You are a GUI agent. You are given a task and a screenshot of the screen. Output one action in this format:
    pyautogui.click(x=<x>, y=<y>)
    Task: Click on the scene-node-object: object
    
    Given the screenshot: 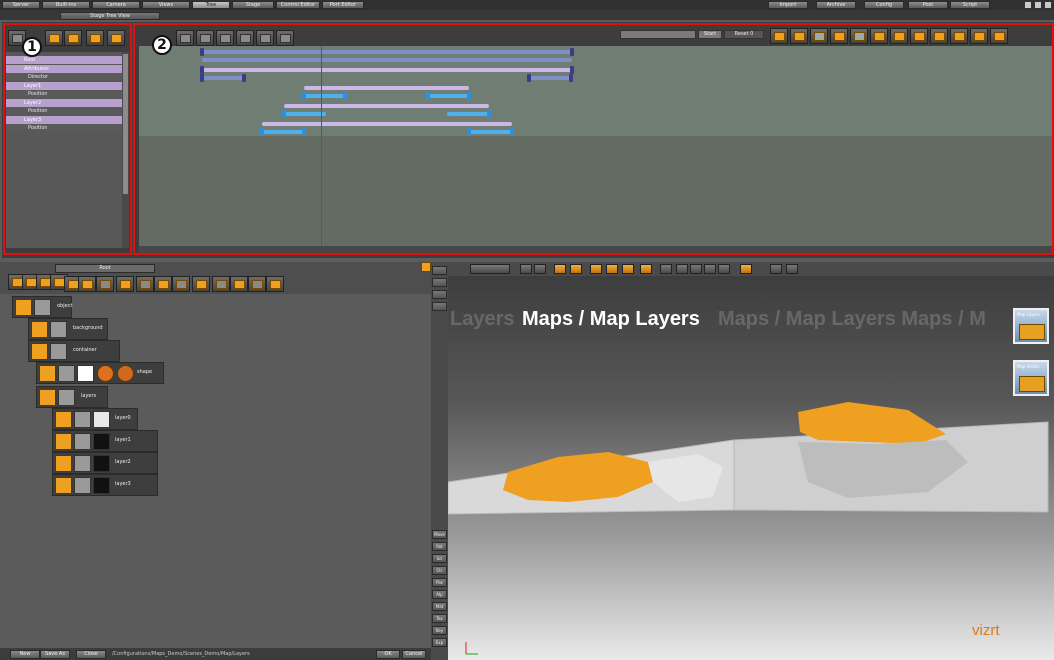 What is the action you would take?
    pyautogui.click(x=42, y=307)
    